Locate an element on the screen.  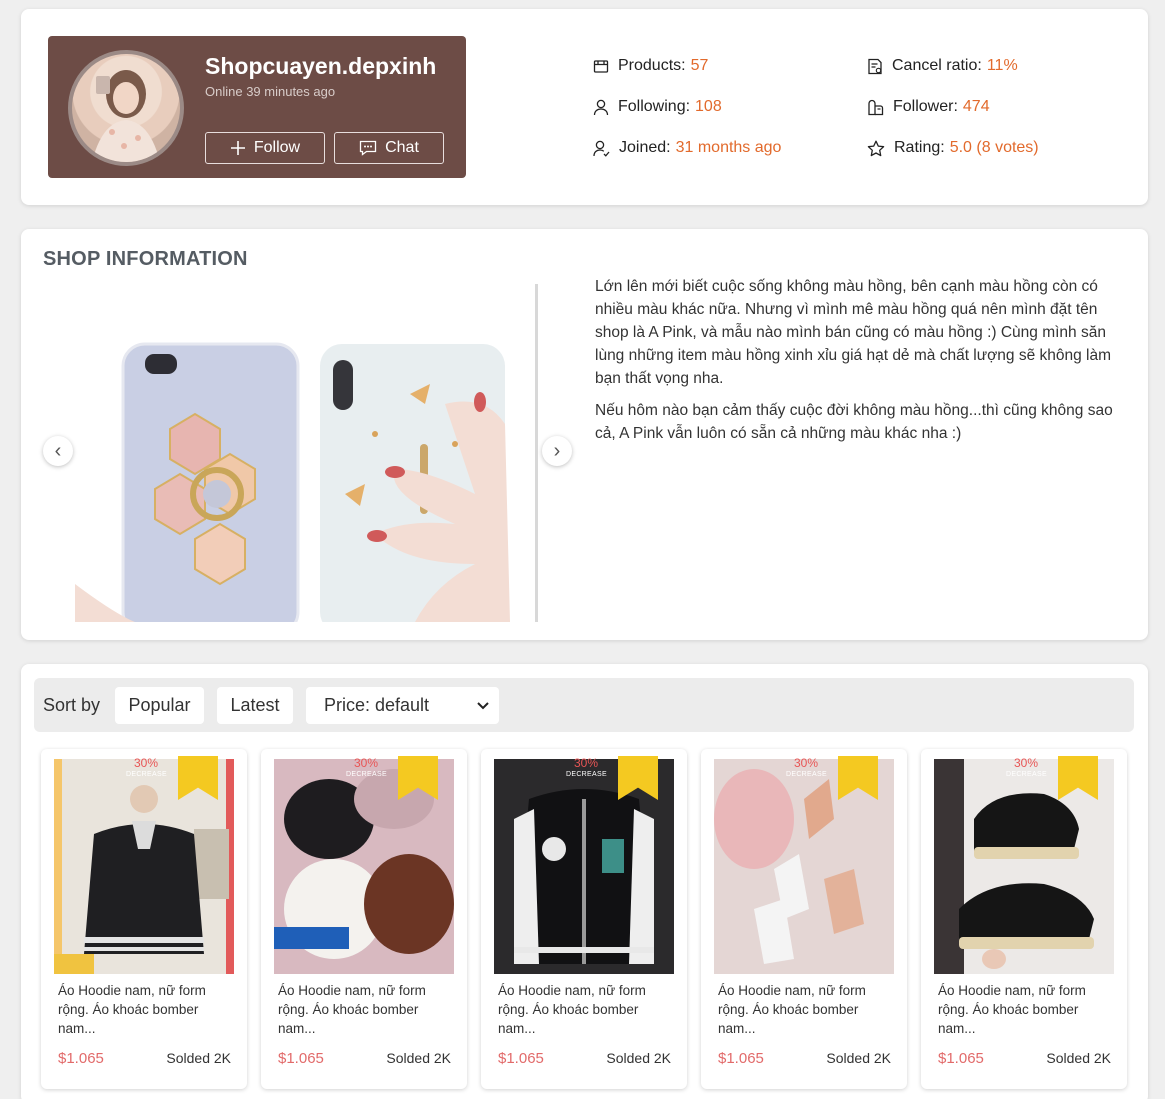
carousel-slide is located at coordinates (306, 453).